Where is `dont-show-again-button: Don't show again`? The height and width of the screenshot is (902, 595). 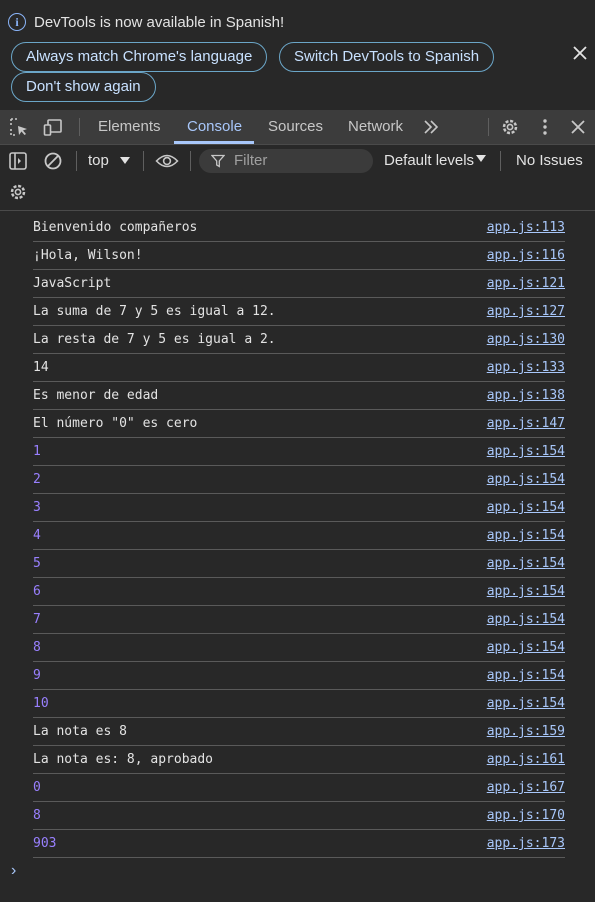
dont-show-again-button: Don't show again is located at coordinates (83, 87).